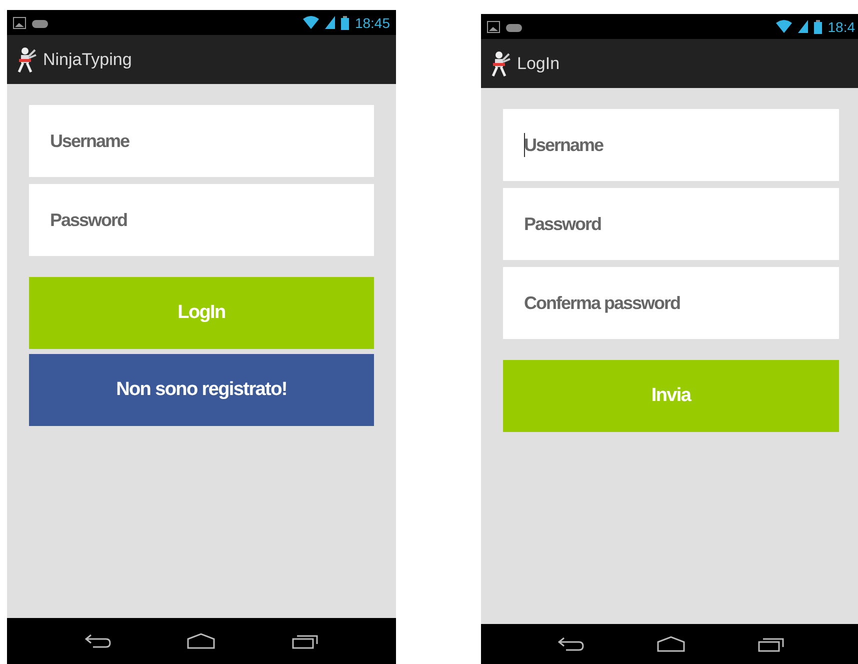 Image resolution: width=858 pixels, height=664 pixels. I want to click on app-title: LogIn, so click(538, 64).